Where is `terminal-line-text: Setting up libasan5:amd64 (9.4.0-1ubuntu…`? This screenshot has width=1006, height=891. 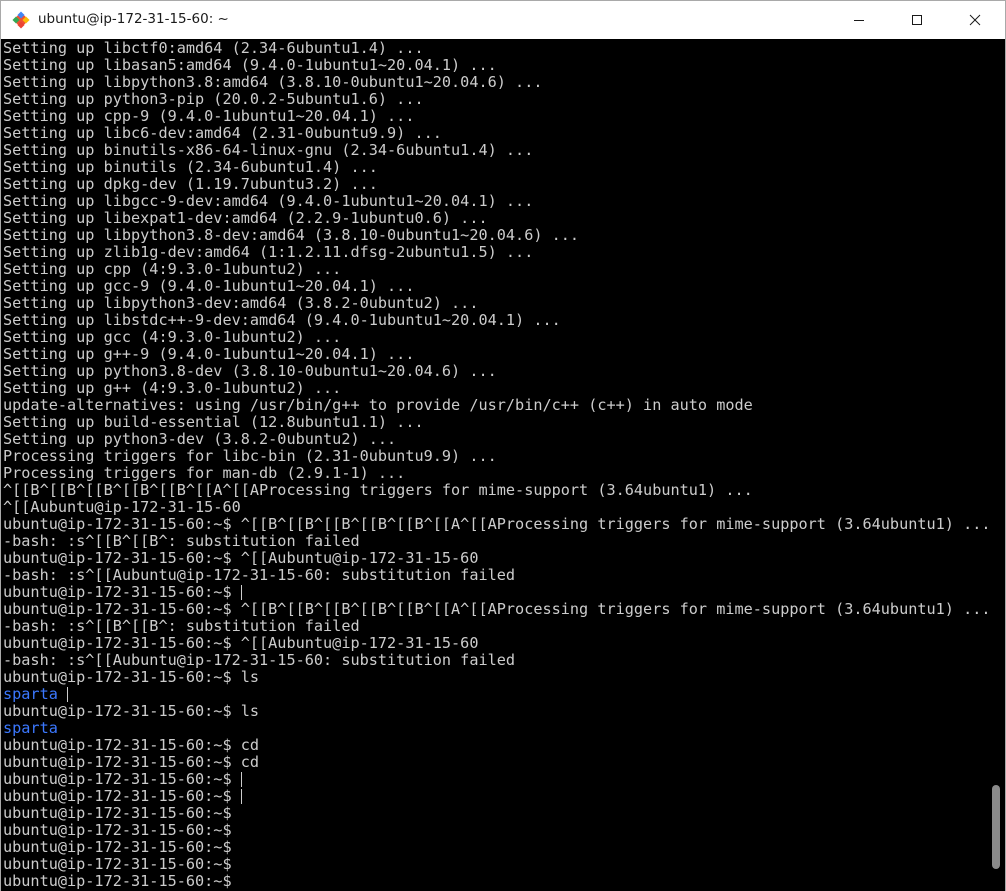 terminal-line-text: Setting up libasan5:amd64 (9.4.0-1ubuntu… is located at coordinates (250, 65).